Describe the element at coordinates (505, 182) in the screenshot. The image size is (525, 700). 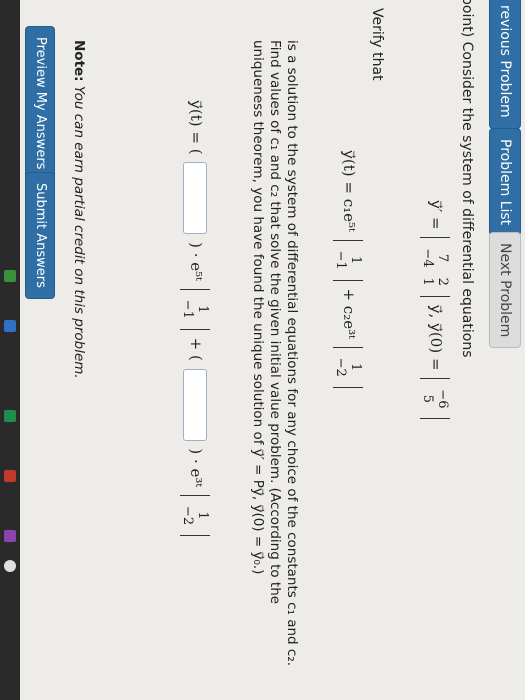
I see `problem-list-button: Problem List` at that location.